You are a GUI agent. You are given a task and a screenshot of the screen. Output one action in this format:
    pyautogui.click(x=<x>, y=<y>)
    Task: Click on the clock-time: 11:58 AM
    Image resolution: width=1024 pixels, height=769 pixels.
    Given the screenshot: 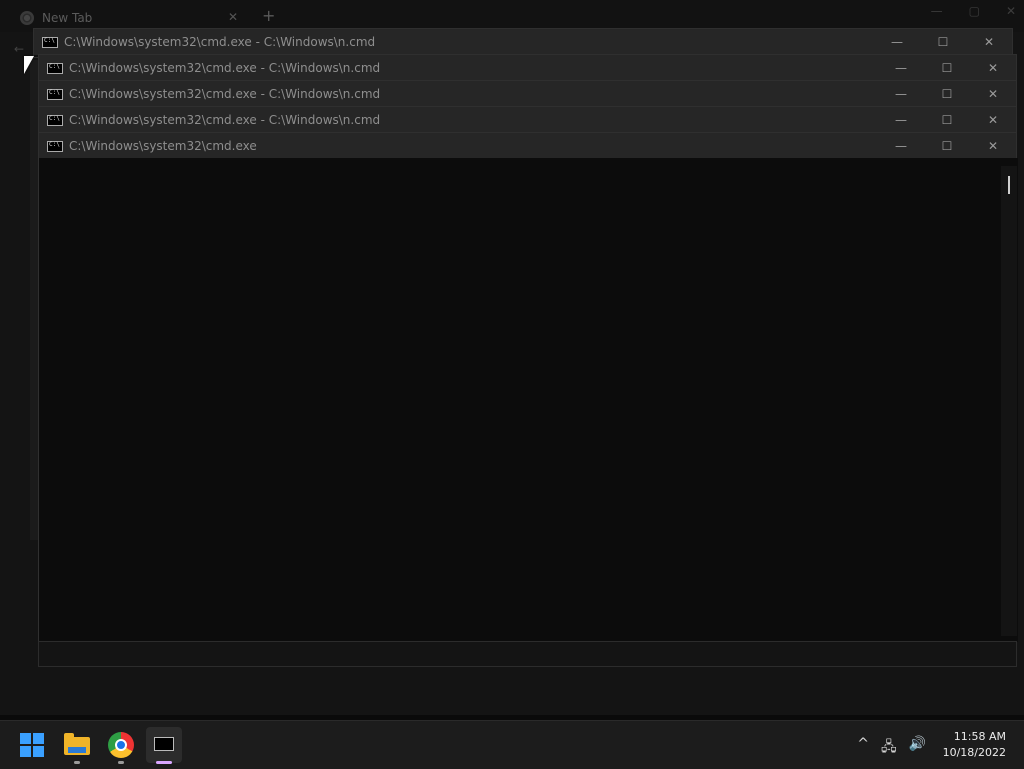 What is the action you would take?
    pyautogui.click(x=979, y=736)
    